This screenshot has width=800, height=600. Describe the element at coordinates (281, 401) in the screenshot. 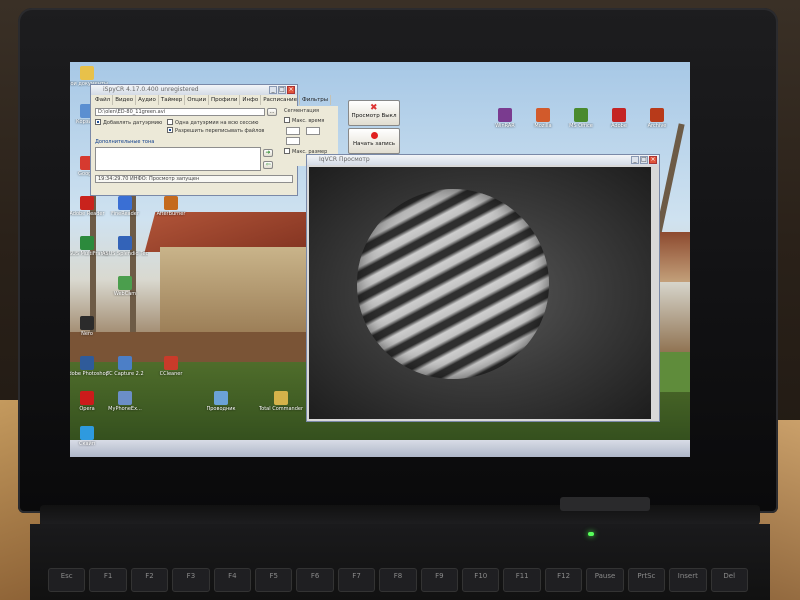

I see `desktop-icon: Total Commander` at that location.